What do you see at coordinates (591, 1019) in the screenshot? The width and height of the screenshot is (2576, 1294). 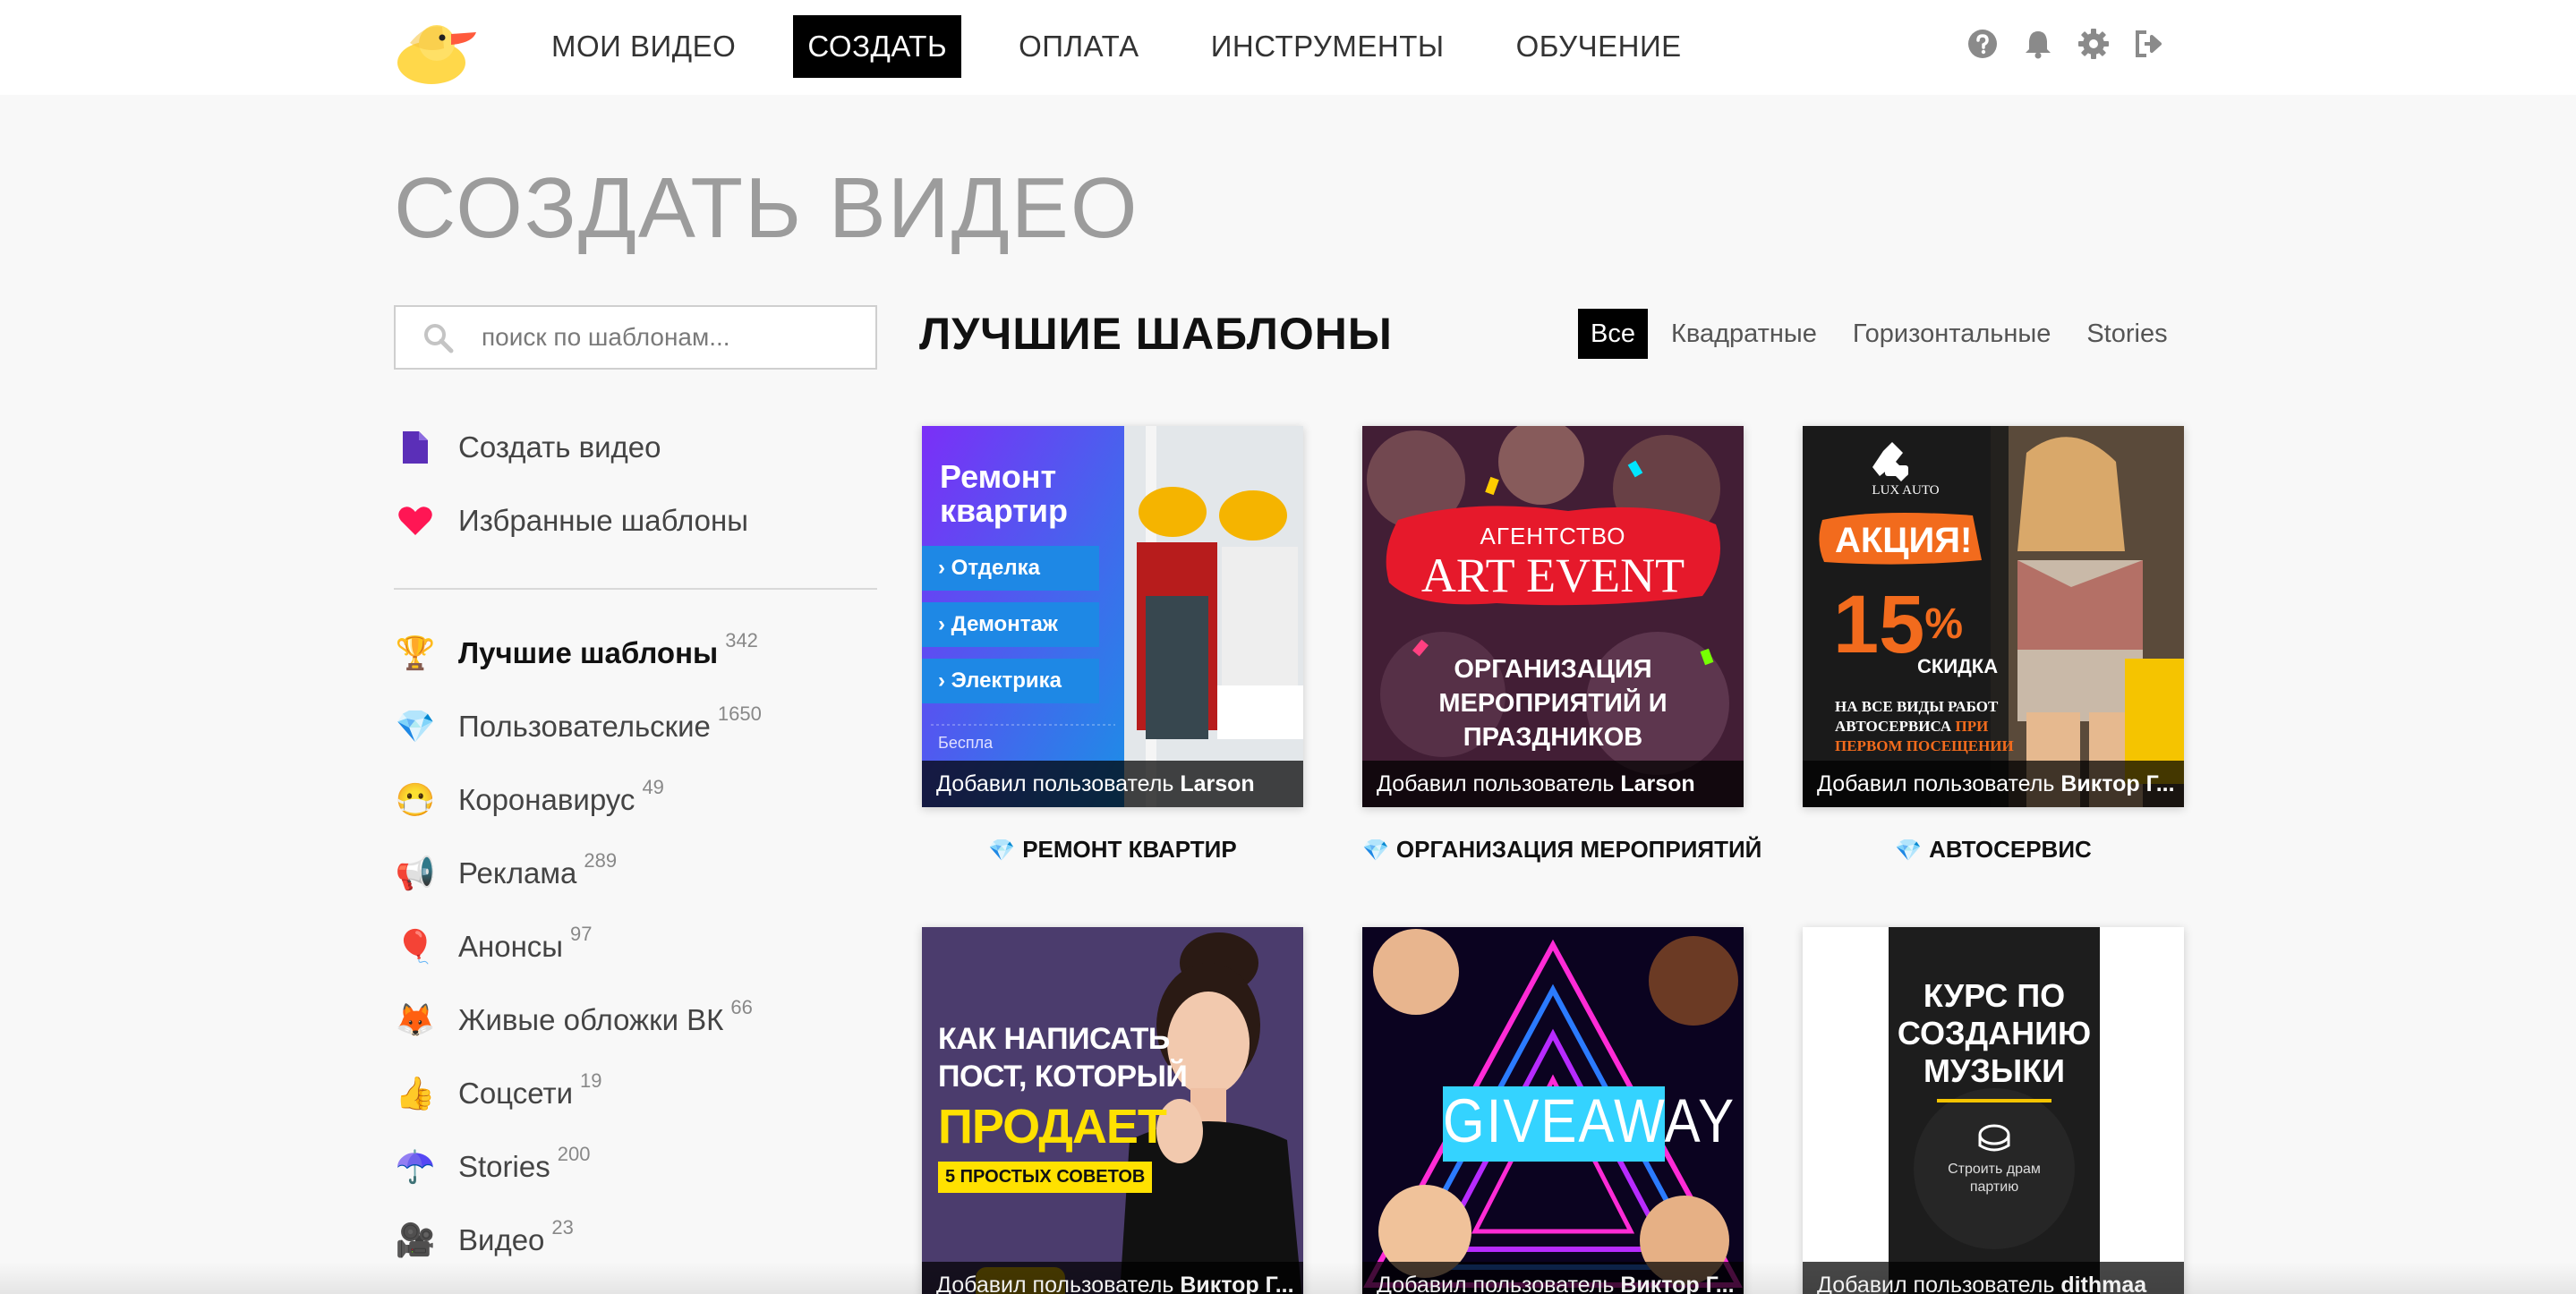 I see `category-label: Живые обложки ВК` at bounding box center [591, 1019].